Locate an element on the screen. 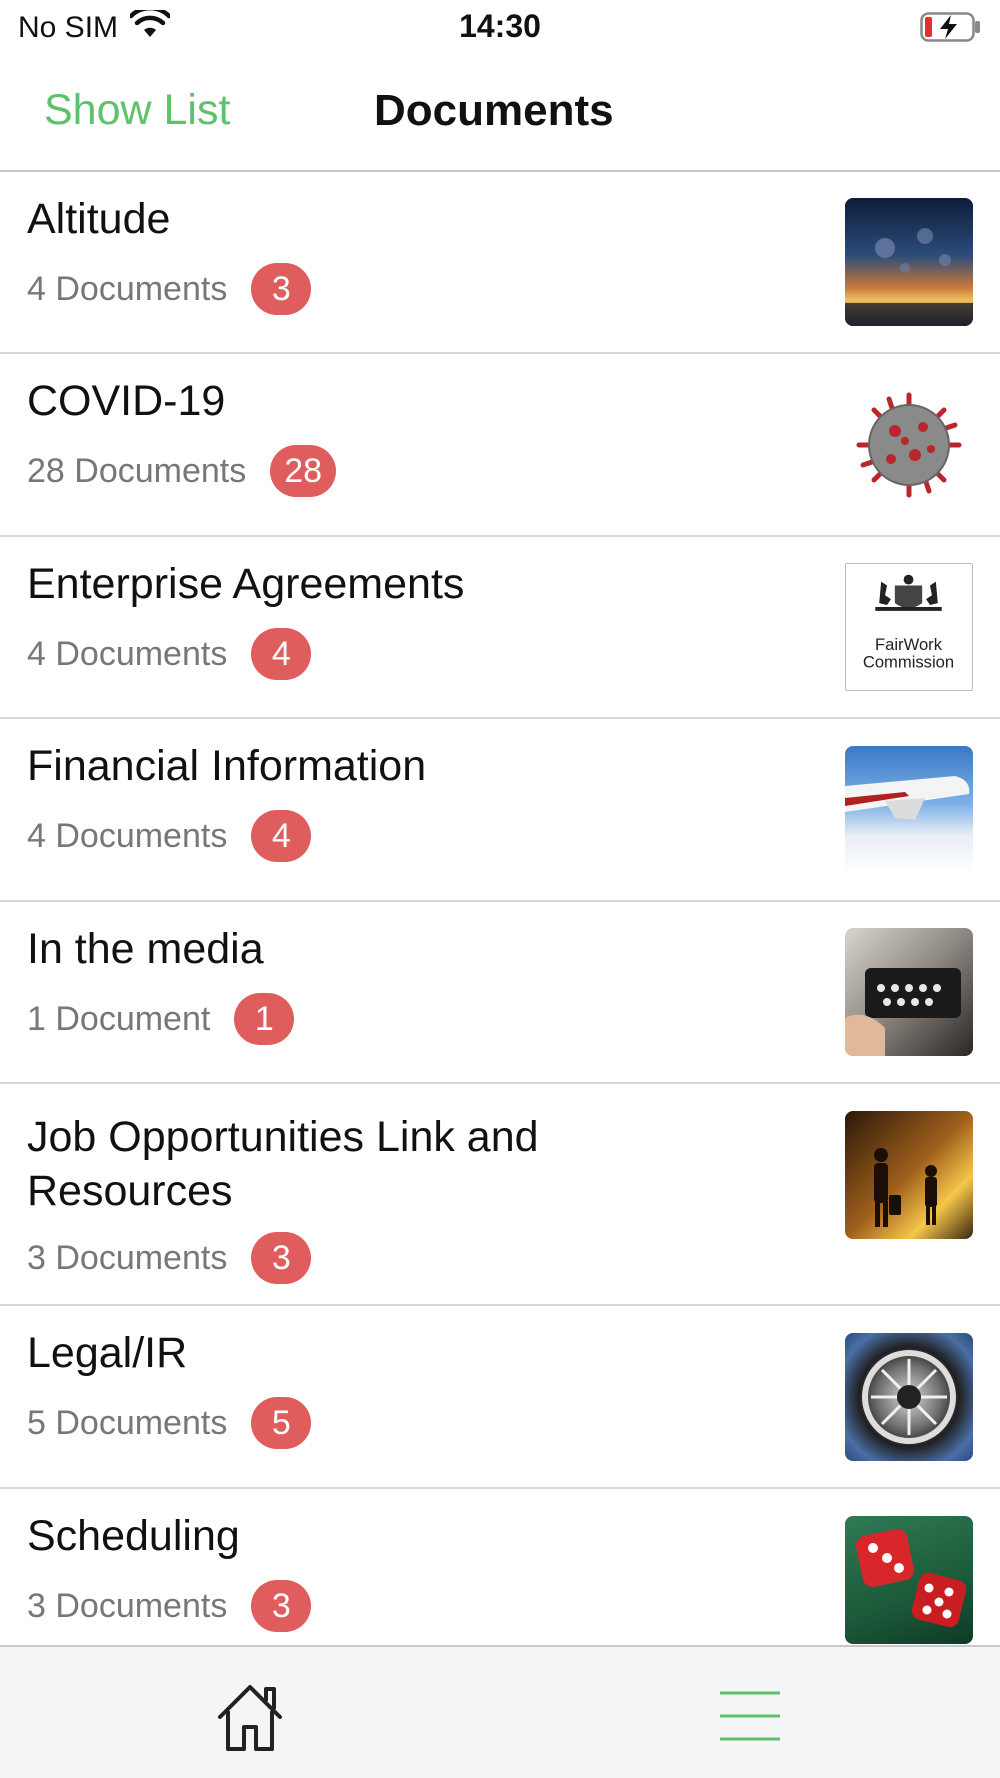  row-title: Job Opportunities Link and Resources is located at coordinates (283, 1164).